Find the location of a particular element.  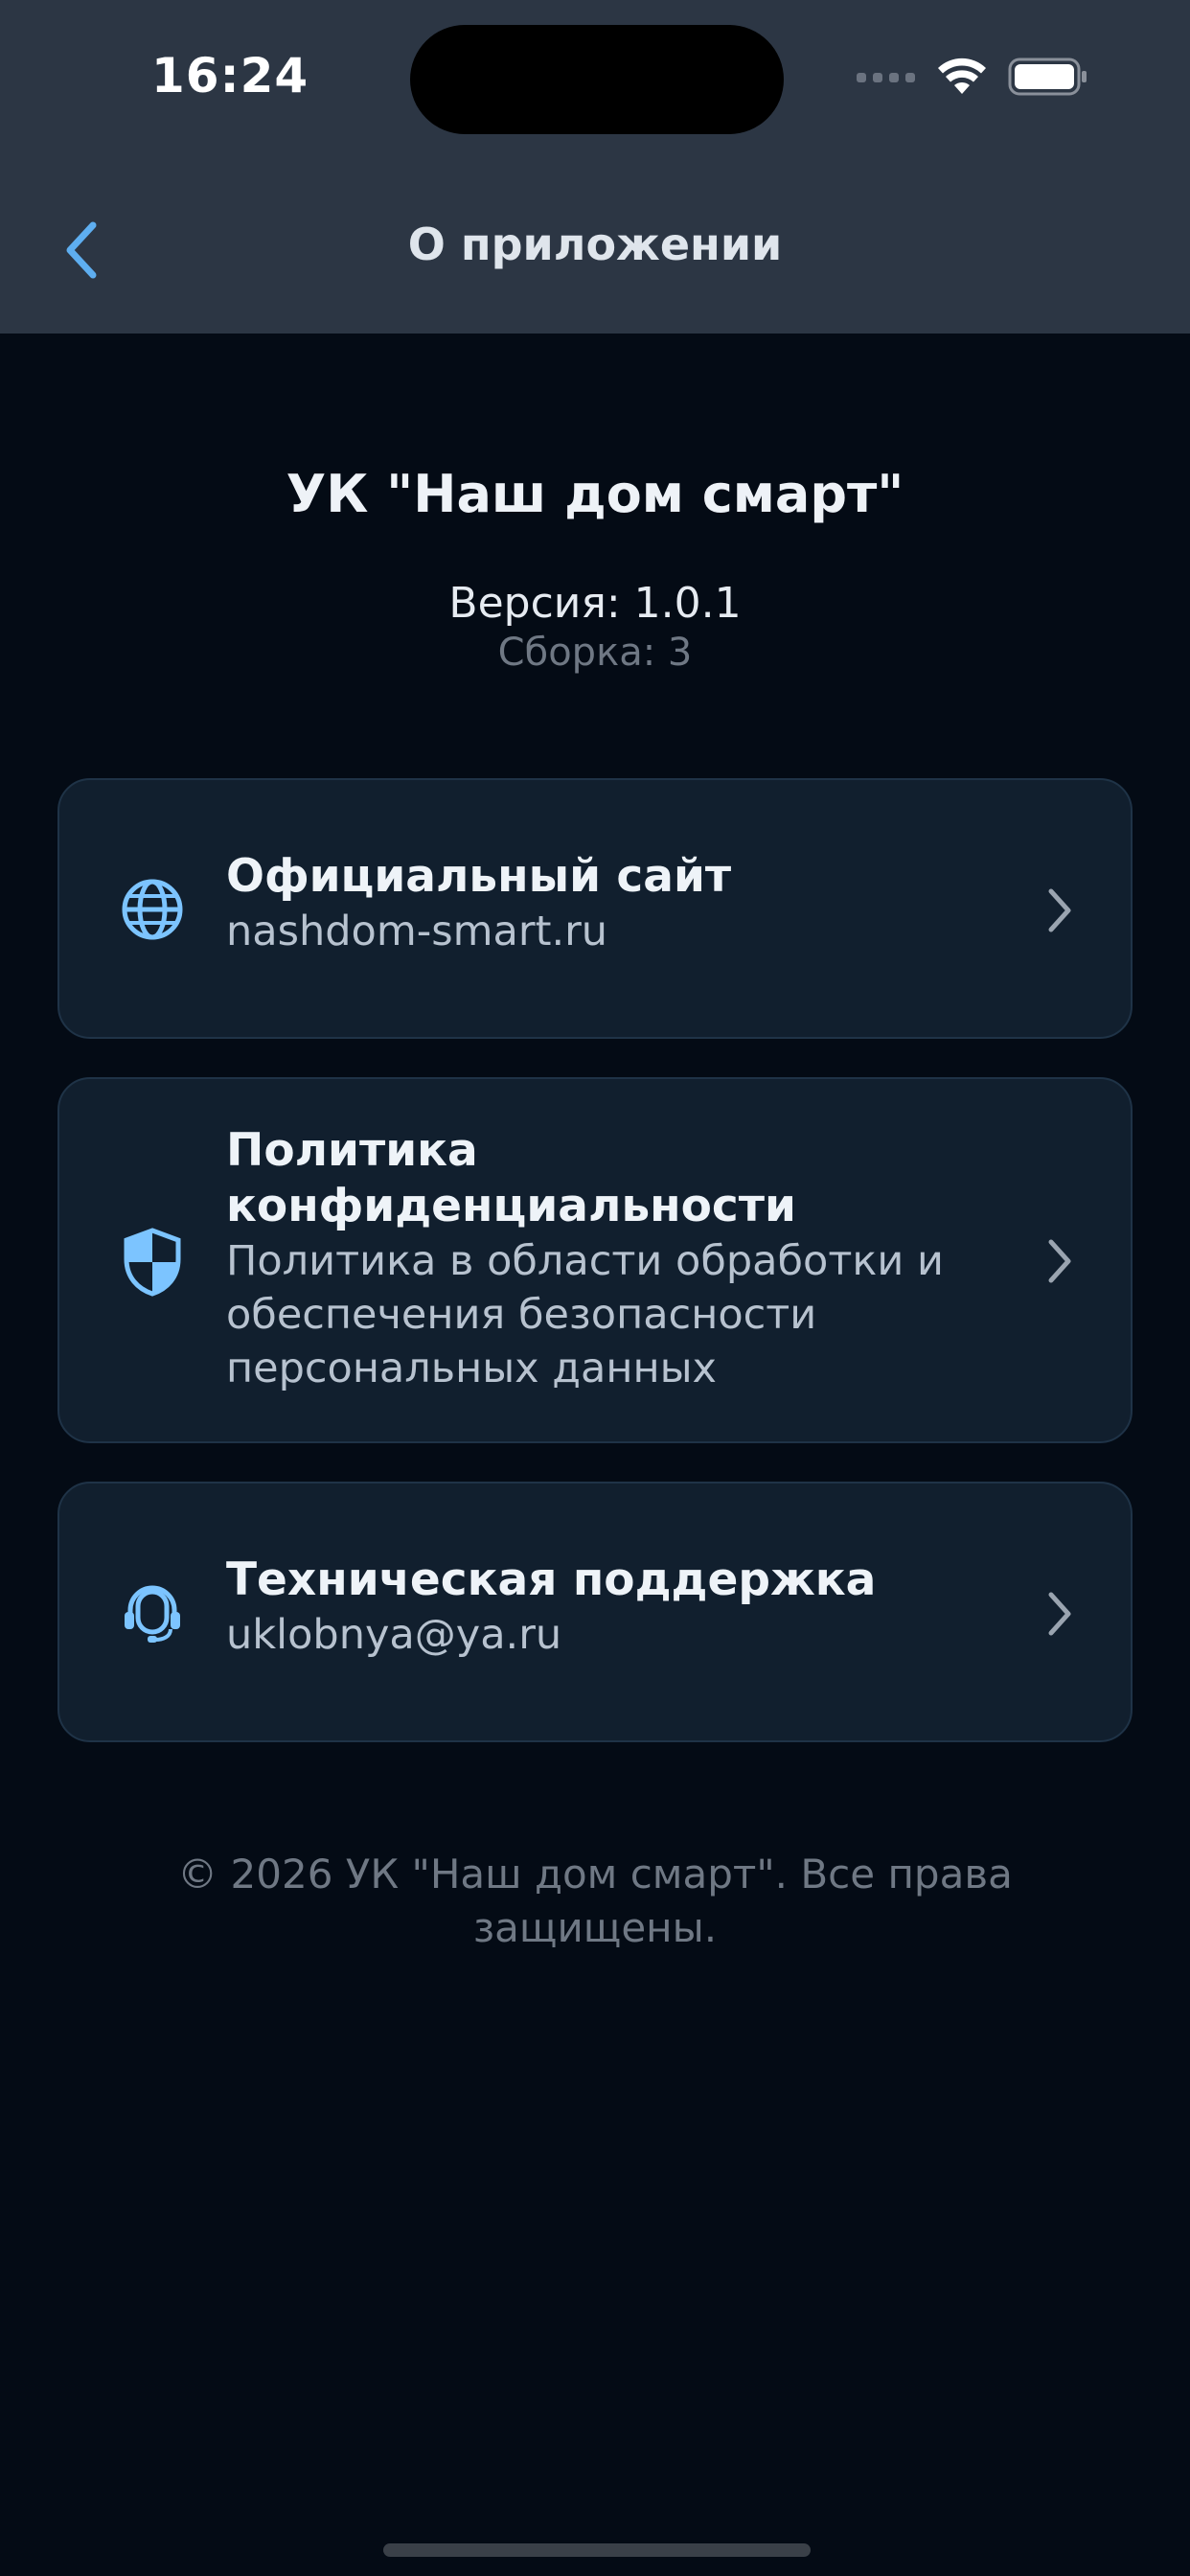

wifi-icon is located at coordinates (962, 76).